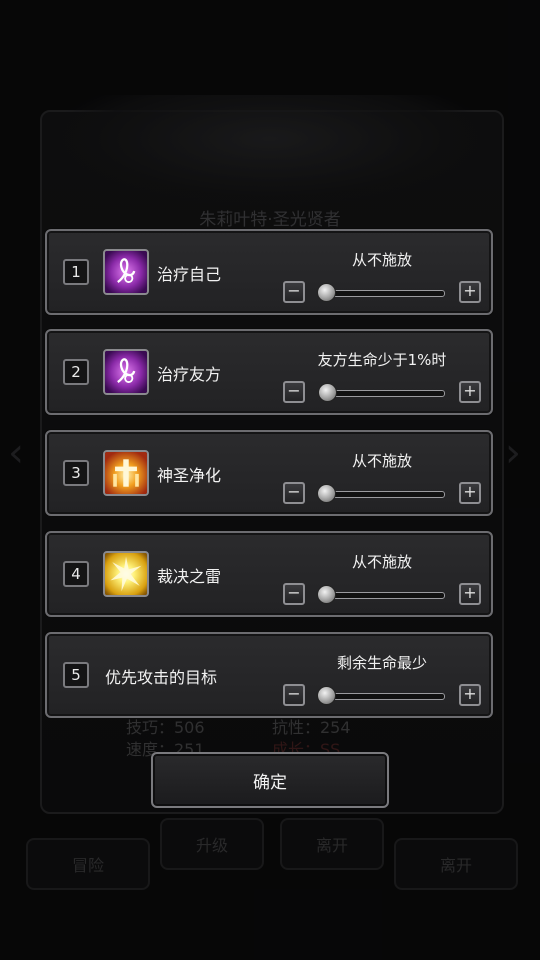 The width and height of the screenshot is (540, 960). I want to click on skill-name: 神圣净化, so click(189, 475).